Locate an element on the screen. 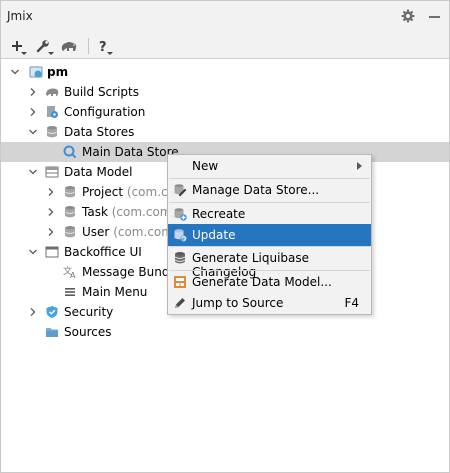 Image resolution: width=450 pixels, height=473 pixels. translate-icon: 文A is located at coordinates (69, 272).